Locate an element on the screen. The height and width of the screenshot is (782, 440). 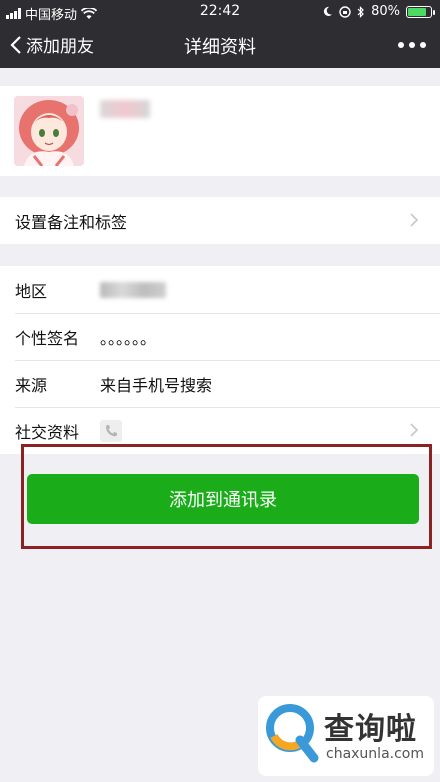
watermark-title: 查询啦 is located at coordinates (370, 729).